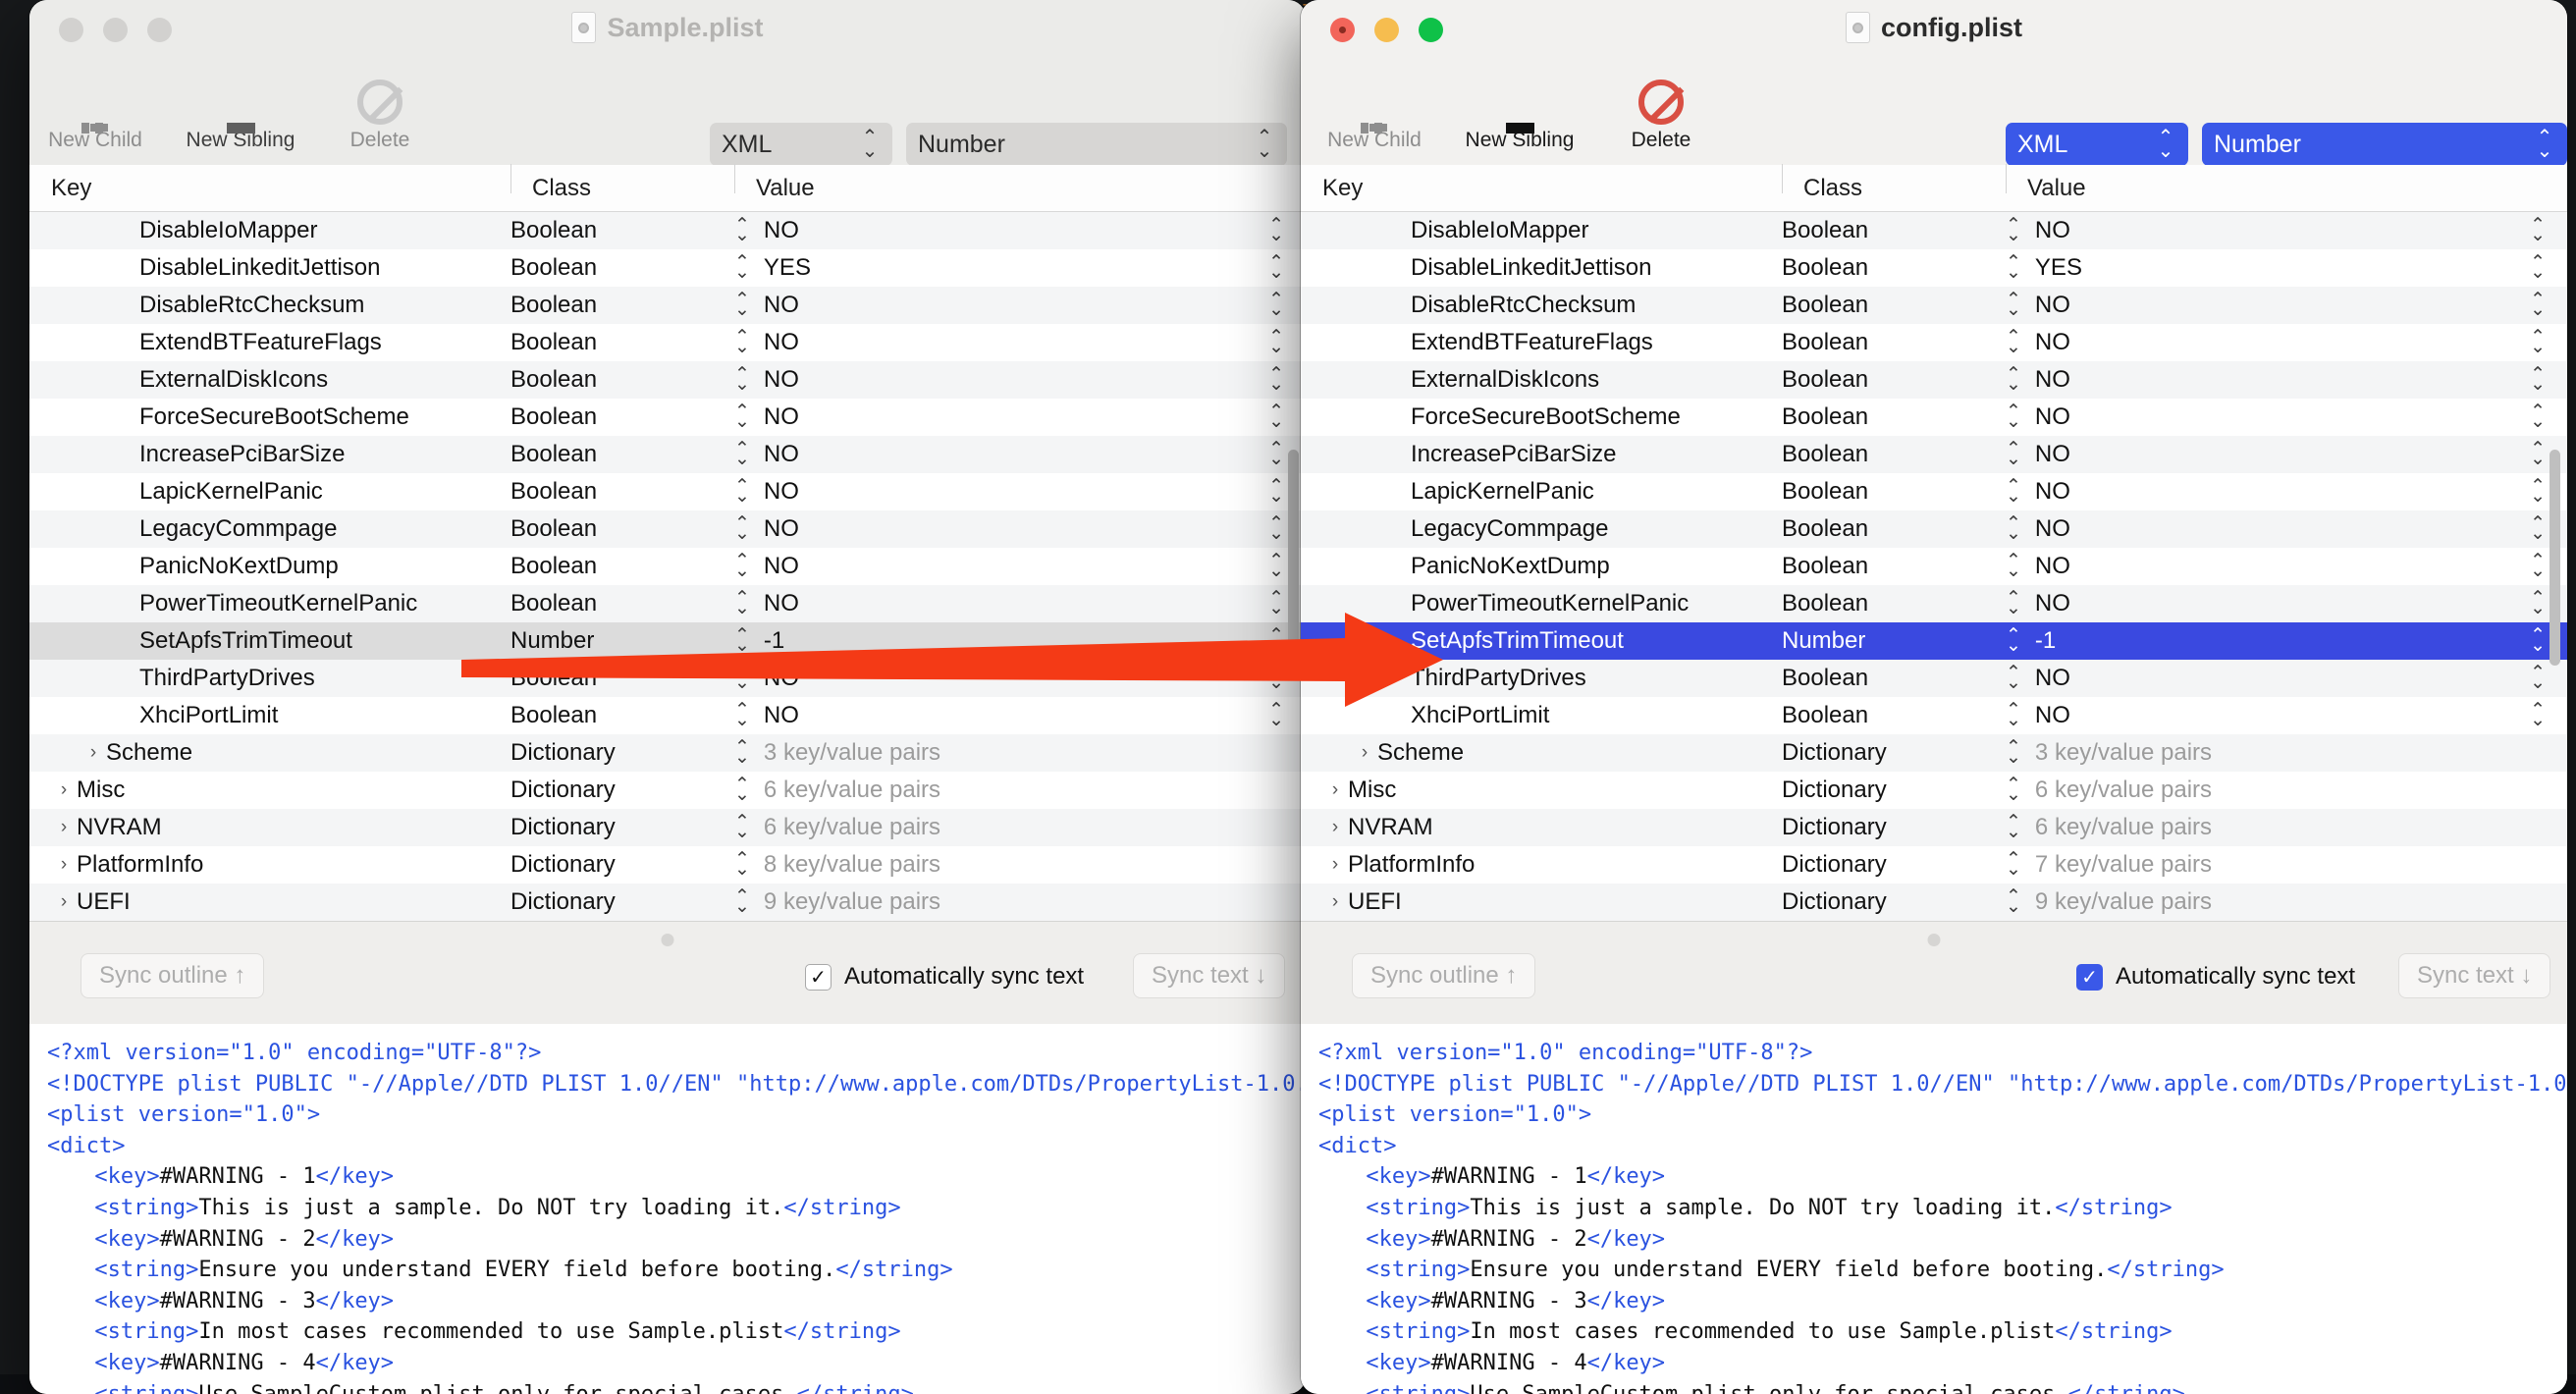 This screenshot has width=2576, height=1394. What do you see at coordinates (2286, 267) in the screenshot?
I see `row-value-cell: ⌃ ⌄ YES ⌃ ⌄` at bounding box center [2286, 267].